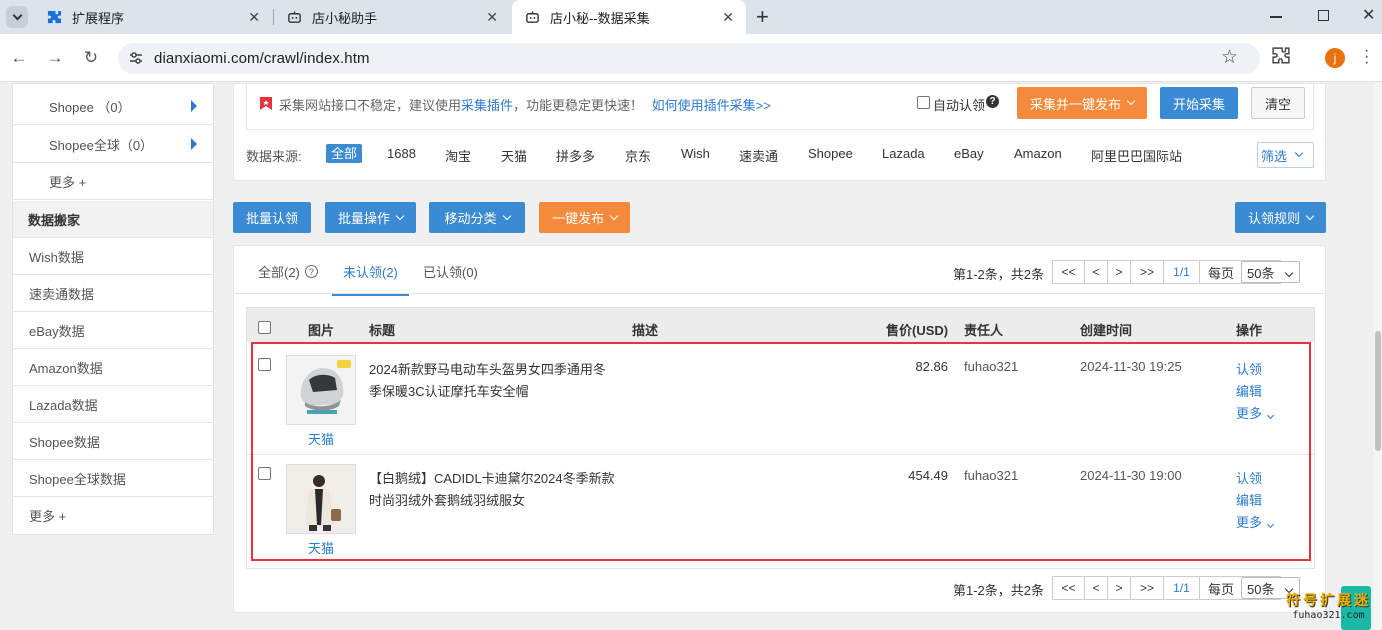 The width and height of the screenshot is (1382, 630). Describe the element at coordinates (1038, 153) in the screenshot. I see `source-amazon: Amazon` at that location.